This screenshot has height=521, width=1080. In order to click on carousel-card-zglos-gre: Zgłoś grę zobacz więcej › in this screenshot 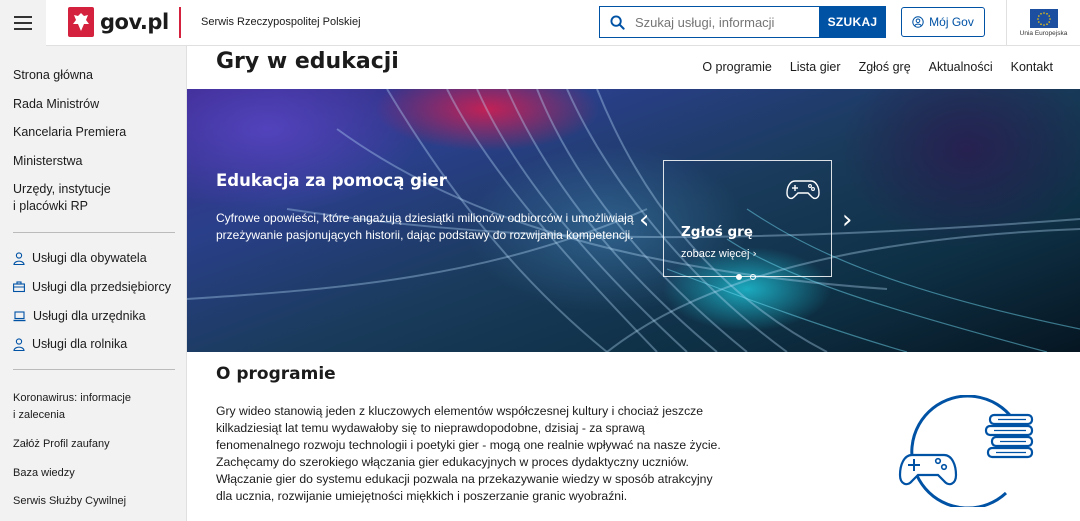, I will do `click(747, 218)`.